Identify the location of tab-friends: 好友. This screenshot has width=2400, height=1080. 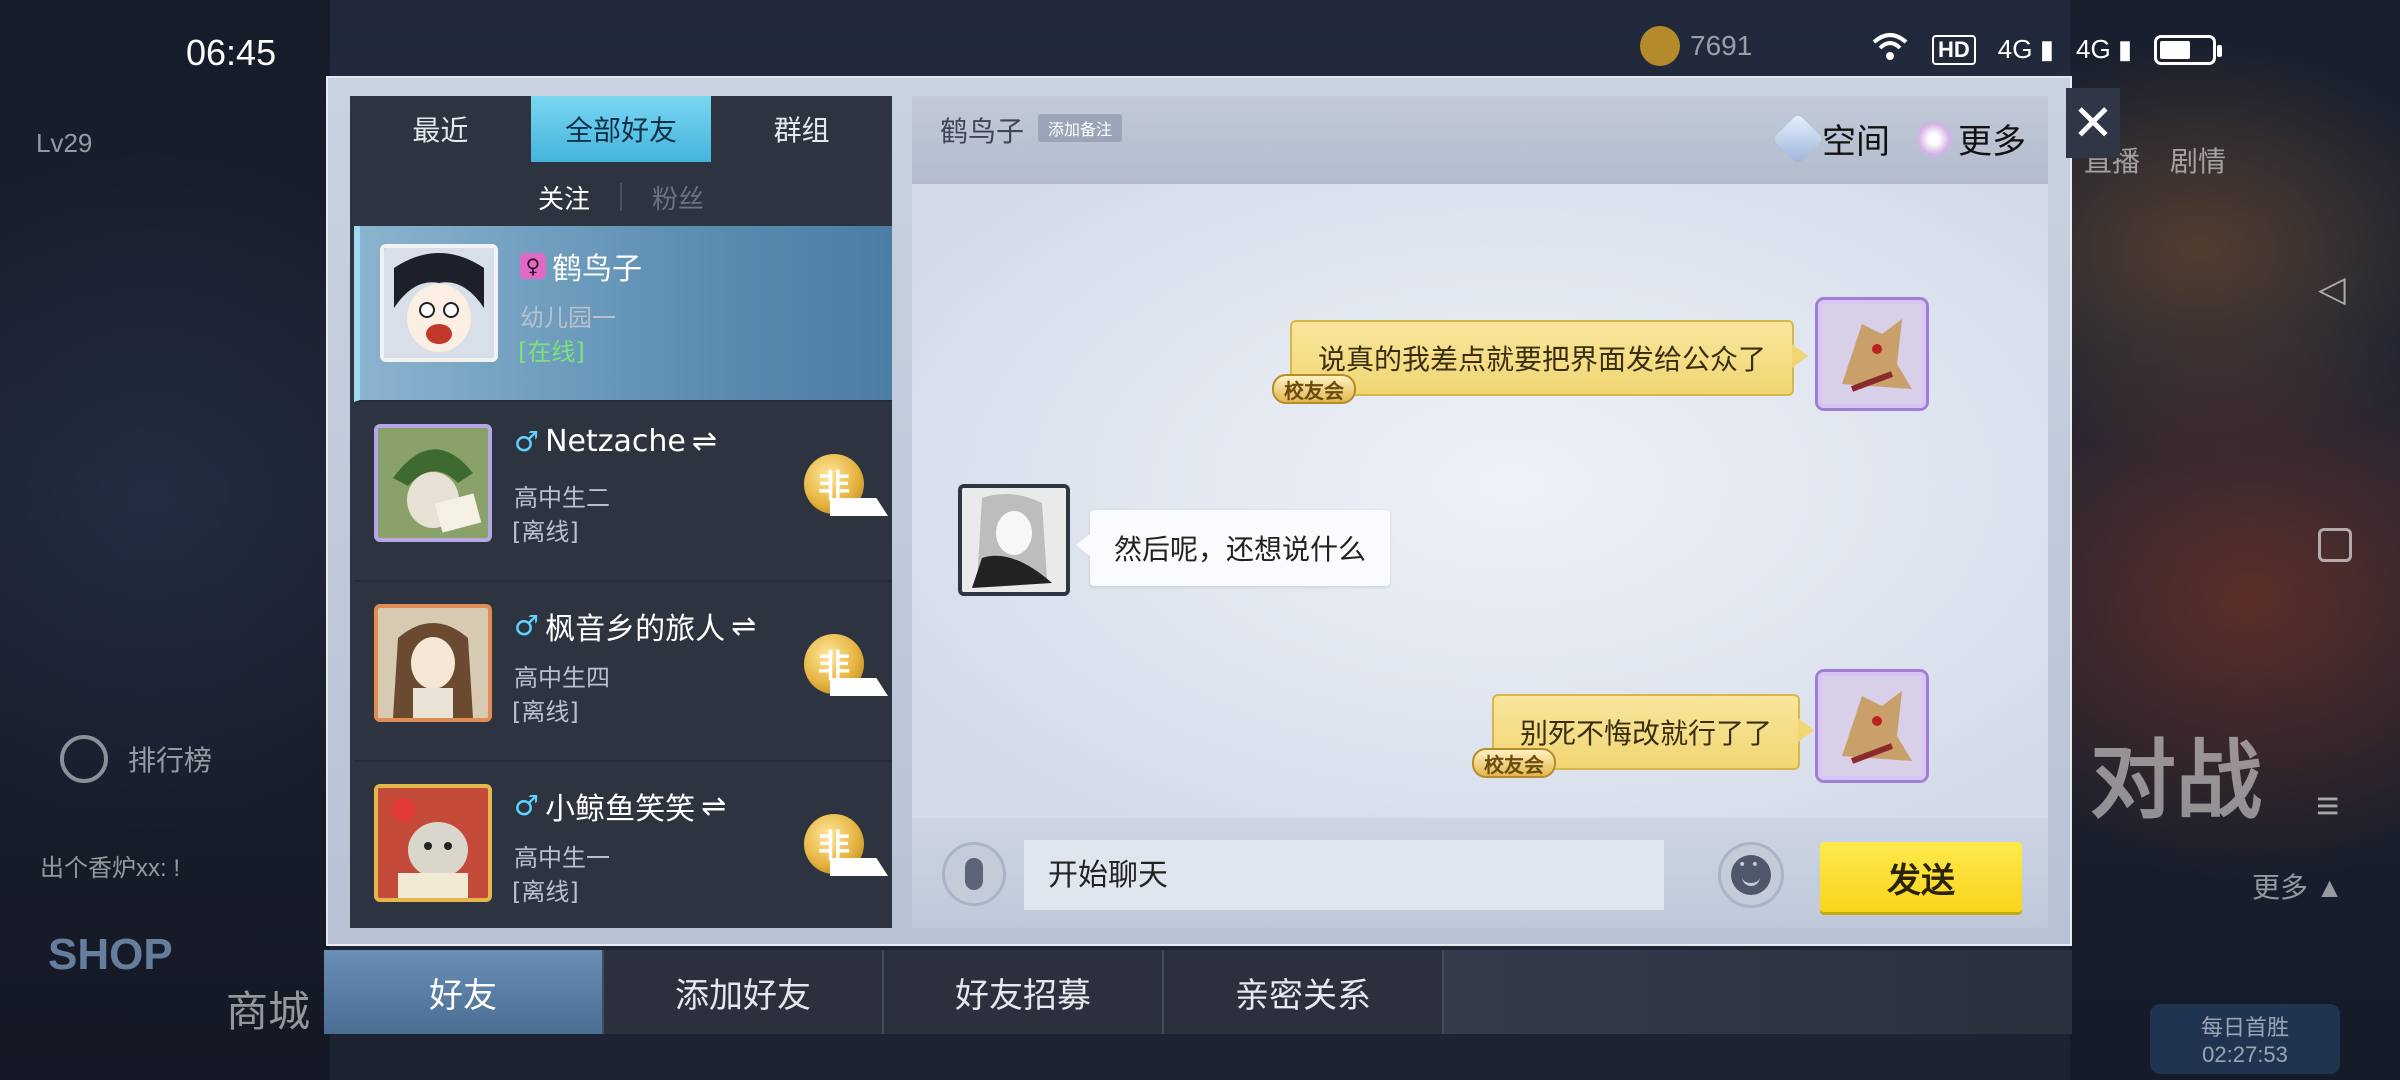
(464, 992).